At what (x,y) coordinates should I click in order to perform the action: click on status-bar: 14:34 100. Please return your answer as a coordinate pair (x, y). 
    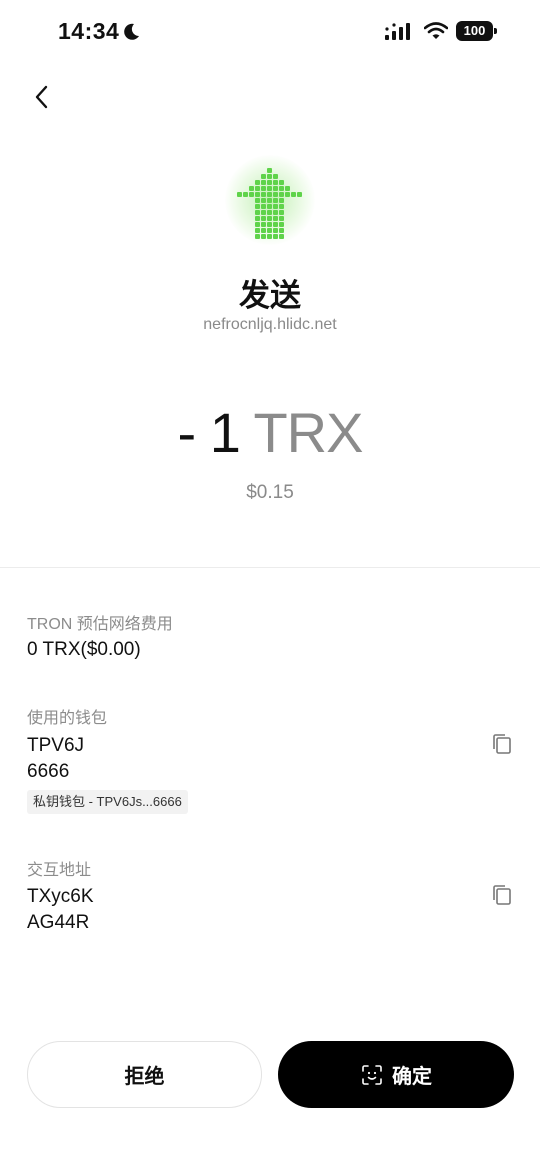
    Looking at the image, I should click on (270, 32).